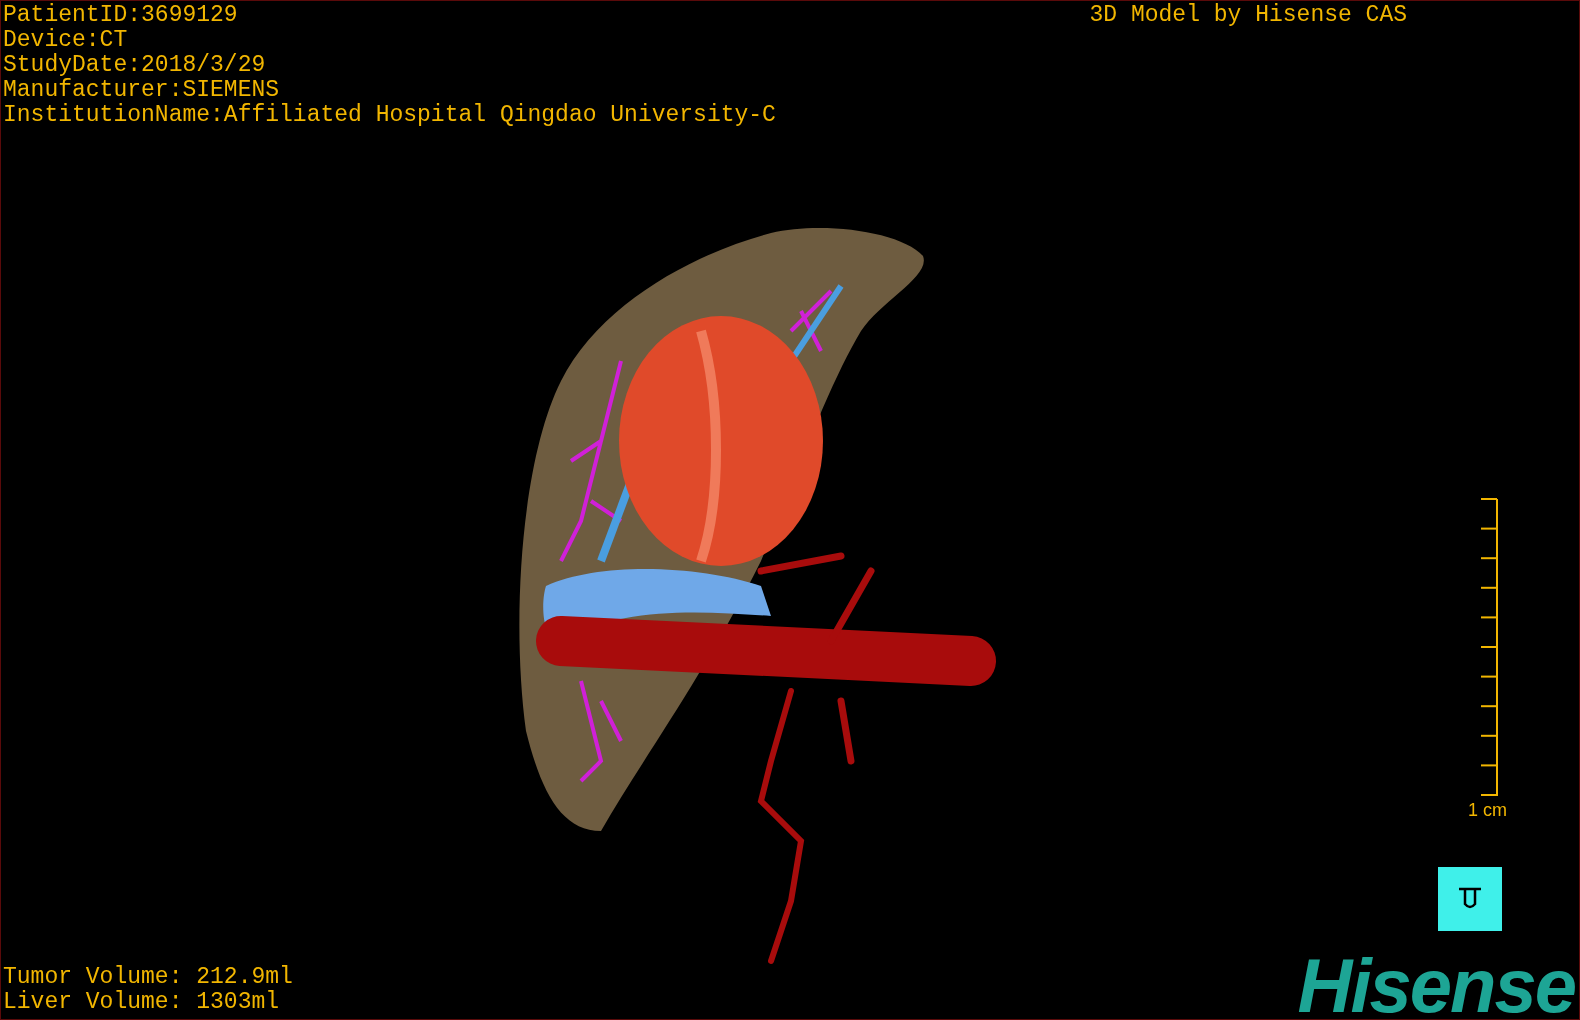  What do you see at coordinates (121, 15) in the screenshot?
I see `study-info-text: PatientID:3699129` at bounding box center [121, 15].